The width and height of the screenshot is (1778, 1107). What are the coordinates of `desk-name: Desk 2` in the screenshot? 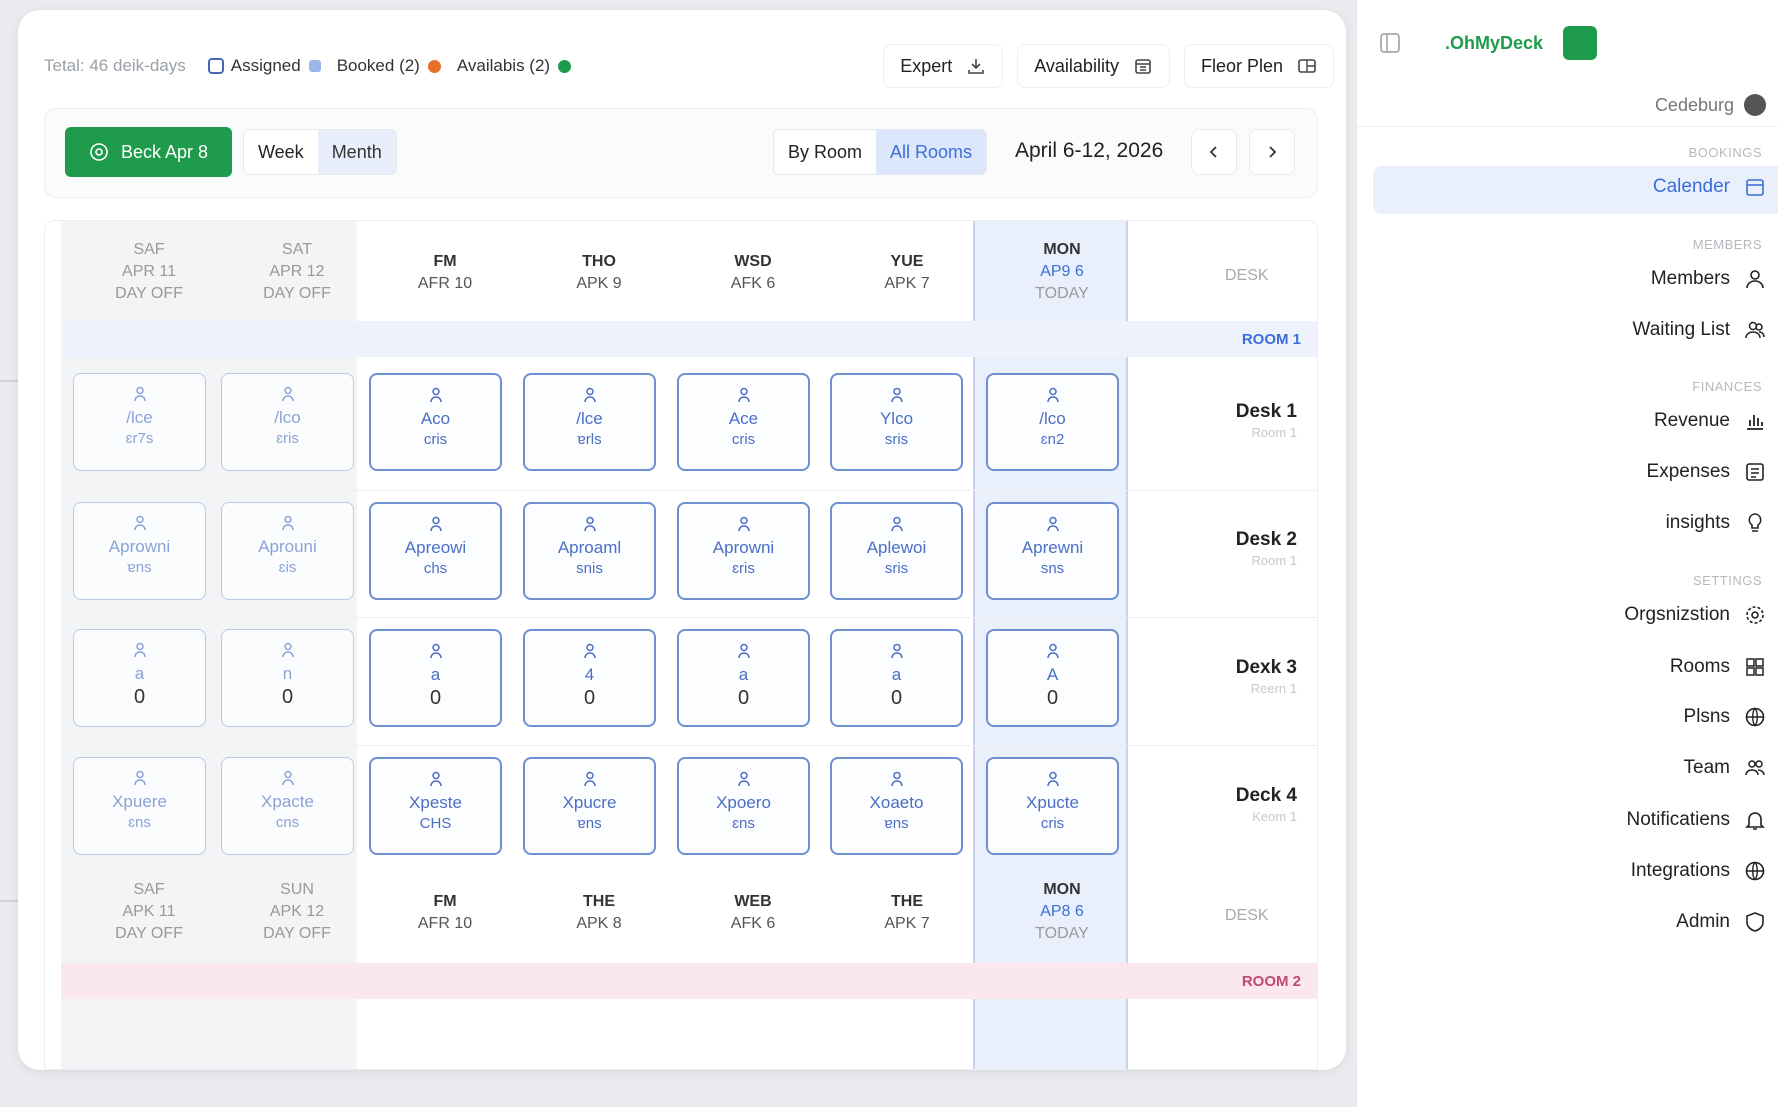 It's located at (1266, 539).